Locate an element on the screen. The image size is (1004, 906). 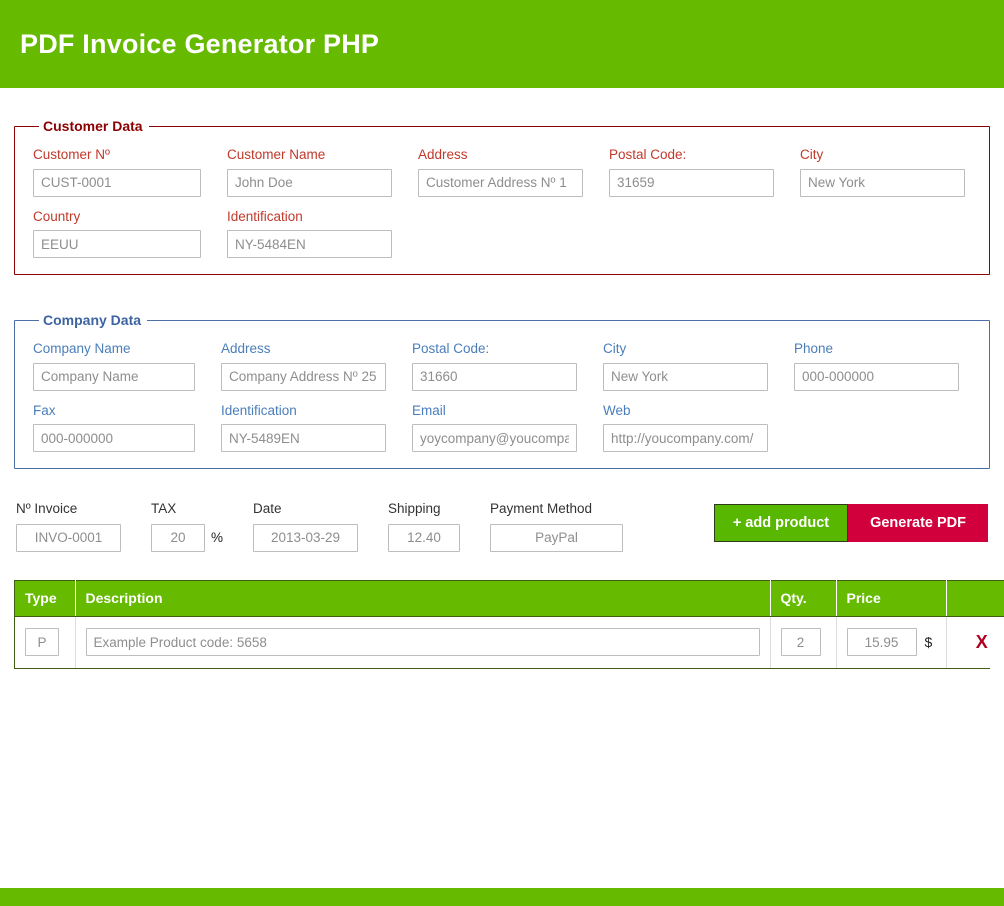
field-customer-name: Customer Name is located at coordinates (309, 172).